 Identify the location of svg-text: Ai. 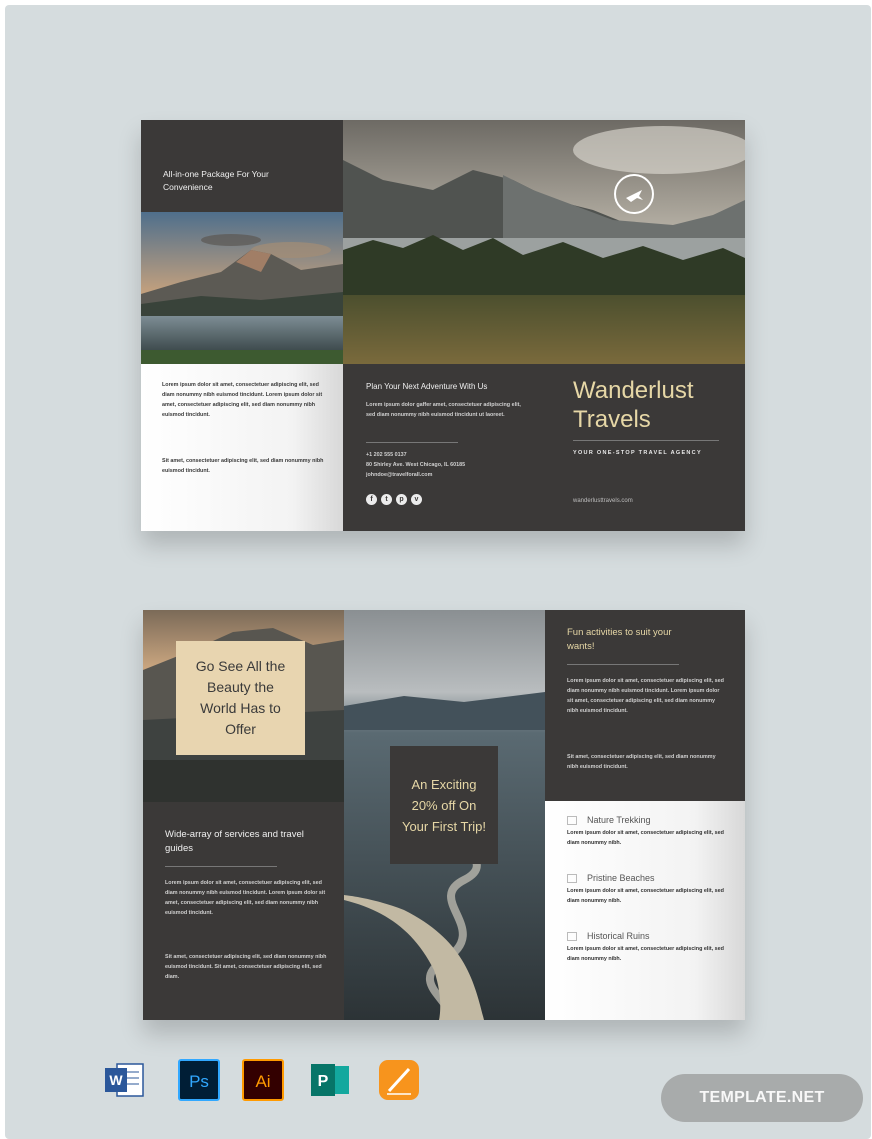
(262, 1081).